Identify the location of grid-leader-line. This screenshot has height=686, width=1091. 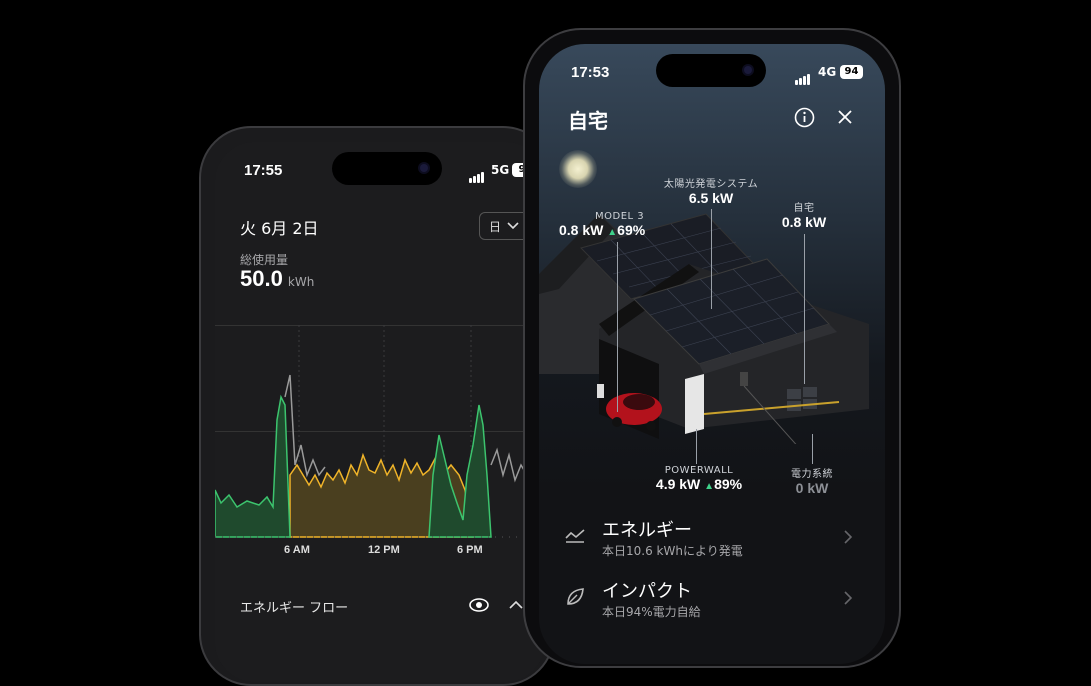
(812, 449).